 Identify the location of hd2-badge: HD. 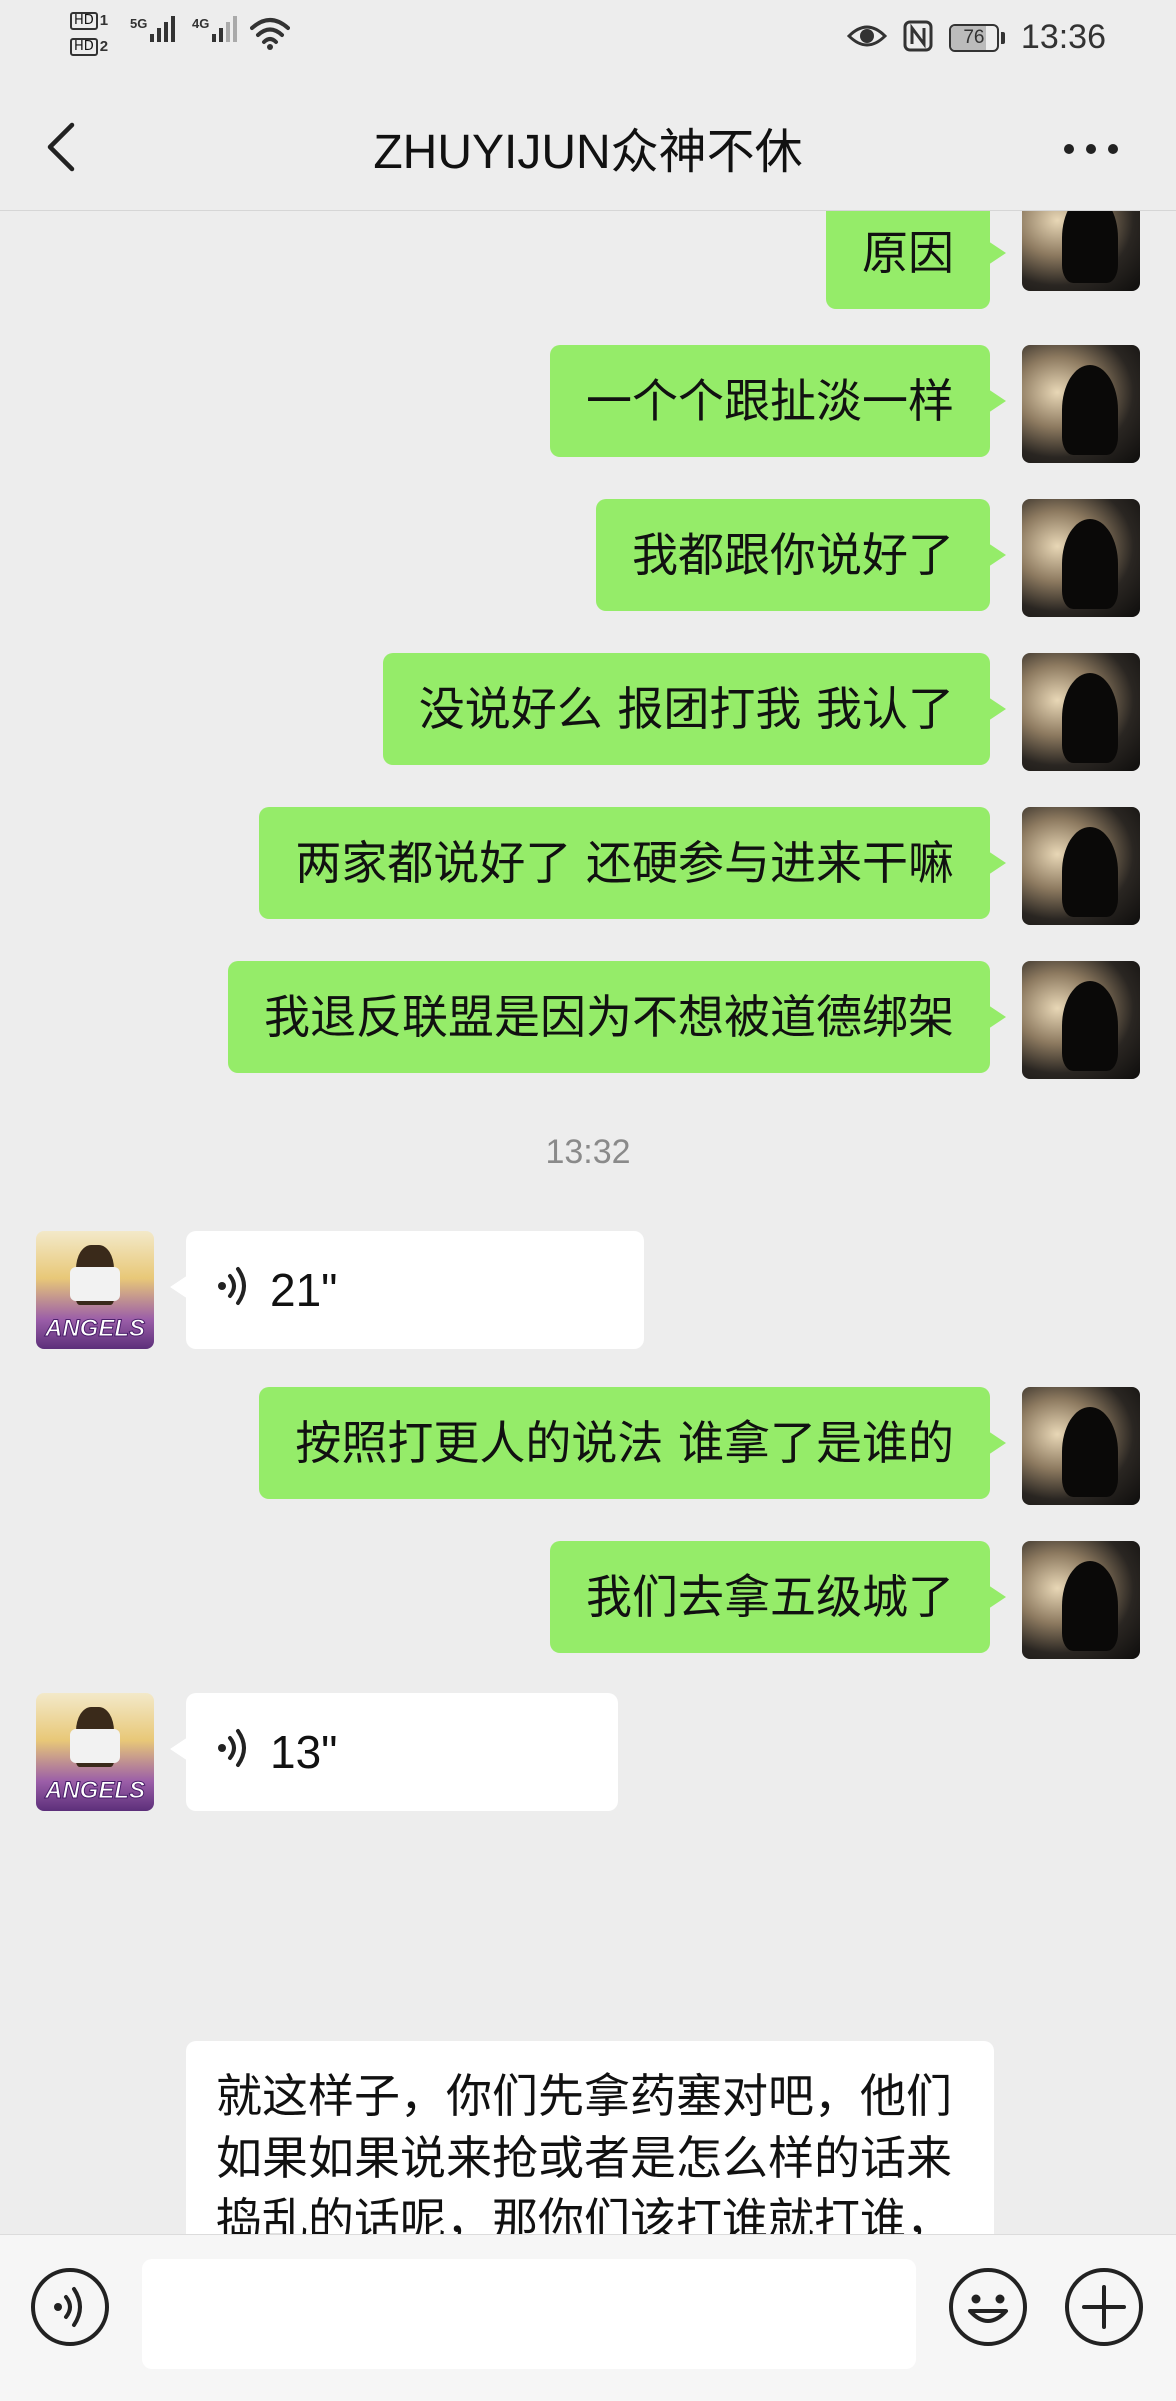
(84, 47).